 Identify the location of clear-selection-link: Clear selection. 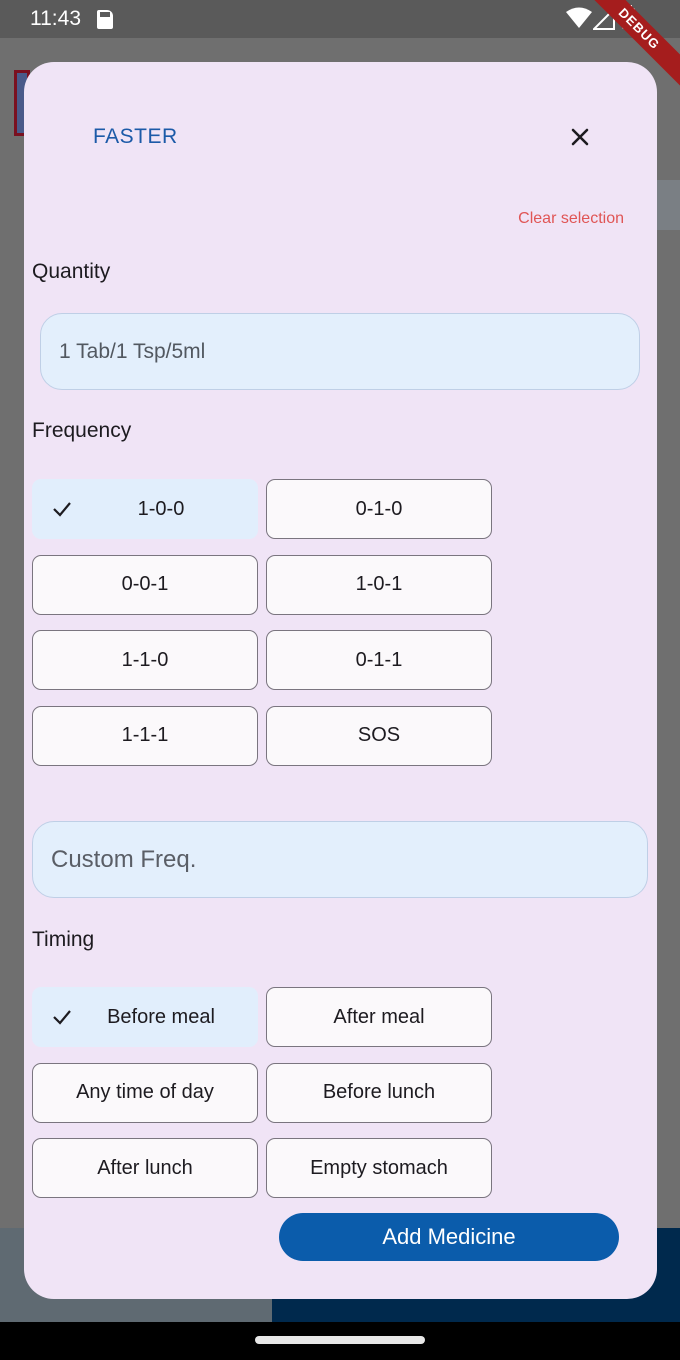
(571, 219).